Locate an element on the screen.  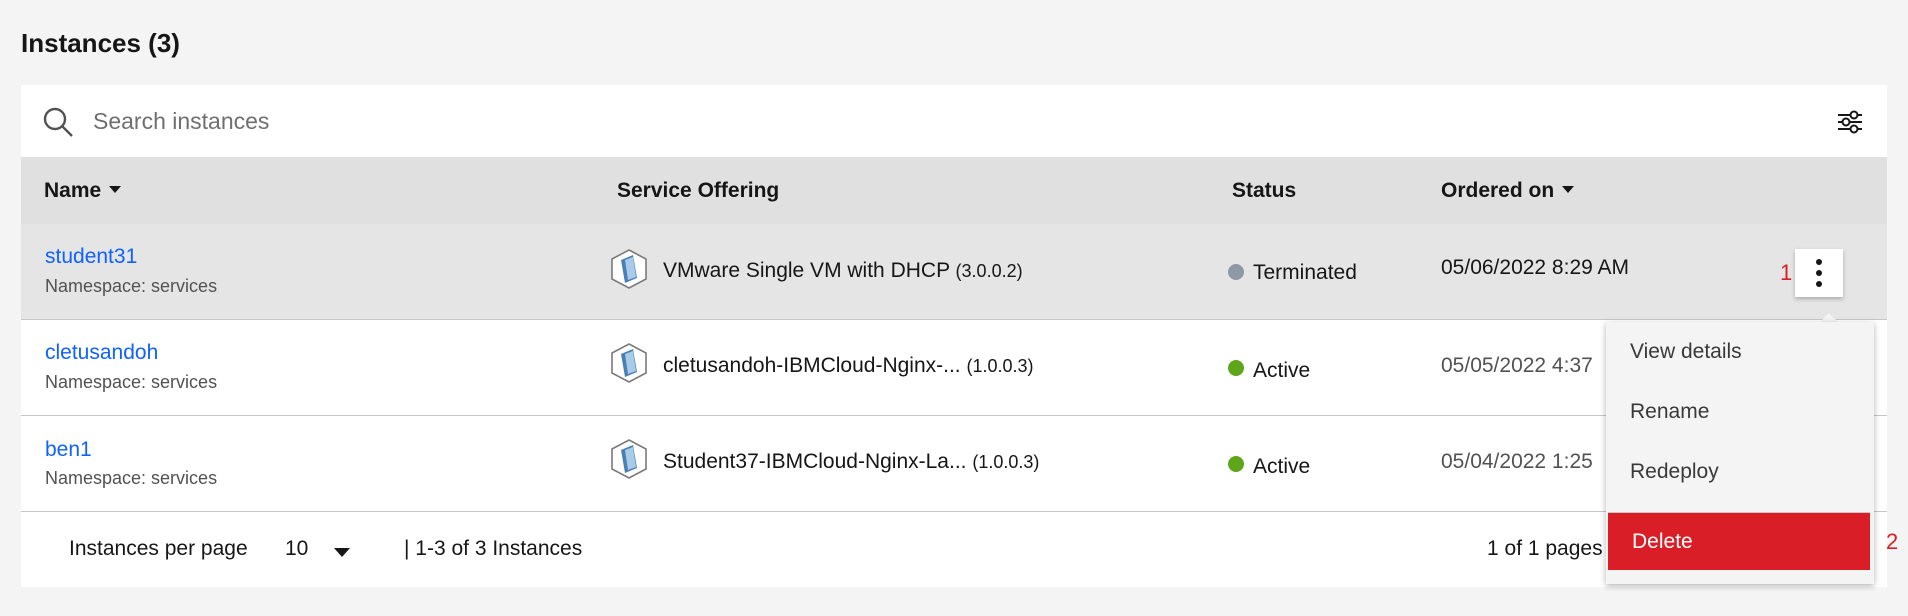
service-offering-name: Student37-IBMCloud-Nginx-La... (1.0.0.3) is located at coordinates (851, 461).